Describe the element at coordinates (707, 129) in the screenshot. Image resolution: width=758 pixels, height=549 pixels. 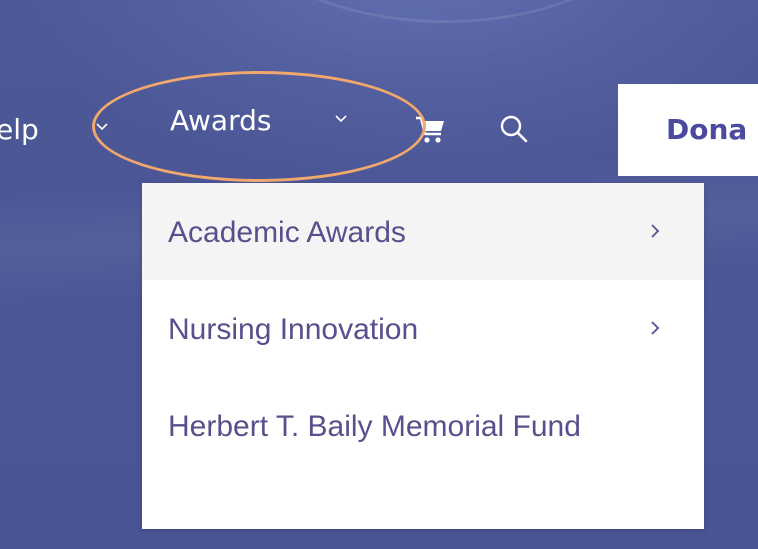
I see `donate-label: Dona` at that location.